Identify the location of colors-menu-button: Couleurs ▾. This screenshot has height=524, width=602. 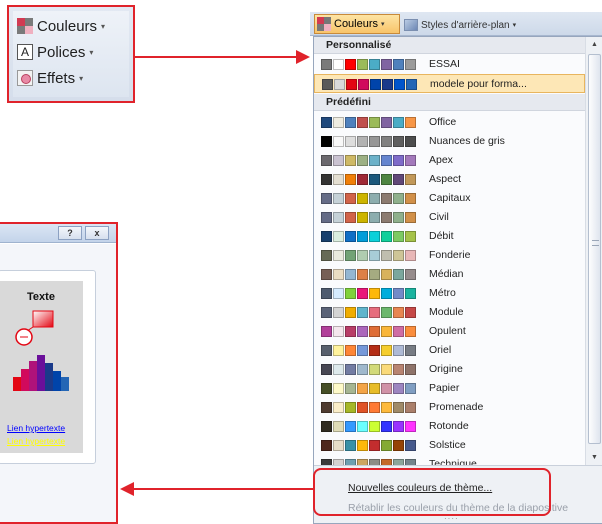
(61, 26).